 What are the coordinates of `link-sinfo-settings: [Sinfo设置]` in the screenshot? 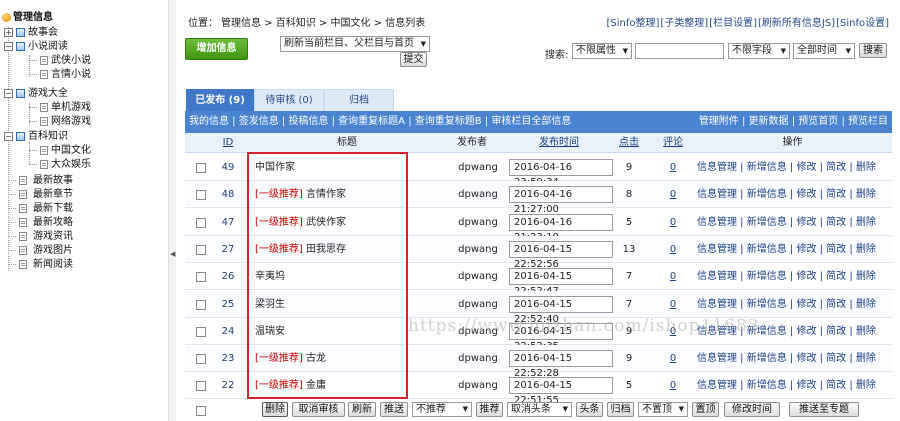 It's located at (862, 23).